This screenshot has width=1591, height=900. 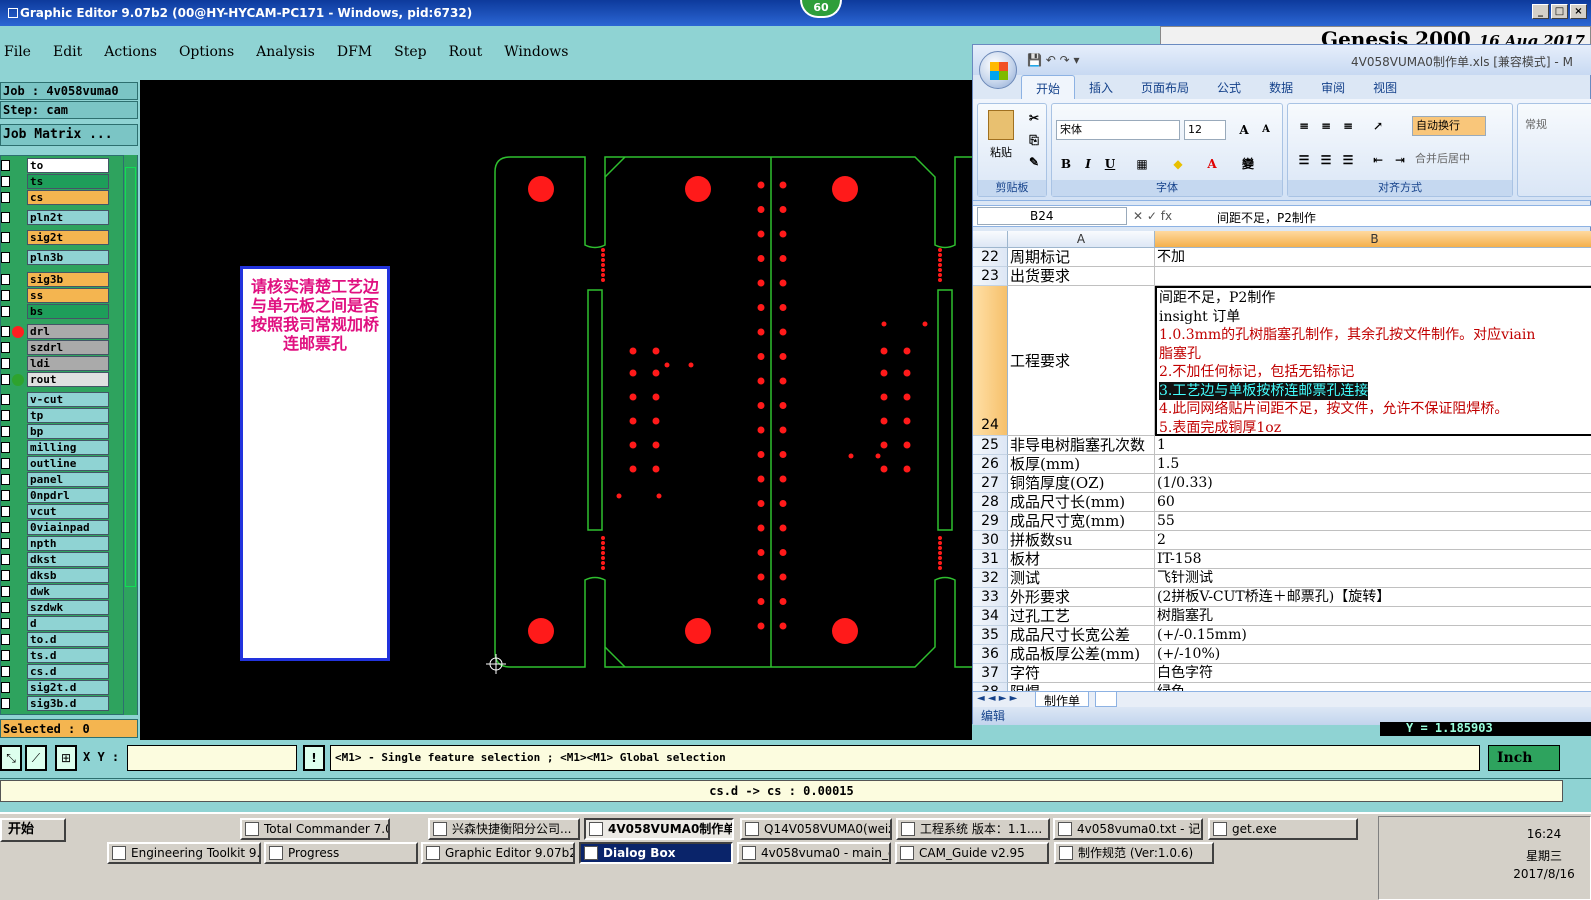 What do you see at coordinates (1118, 130) in the screenshot?
I see `font-name-select: 宋体` at bounding box center [1118, 130].